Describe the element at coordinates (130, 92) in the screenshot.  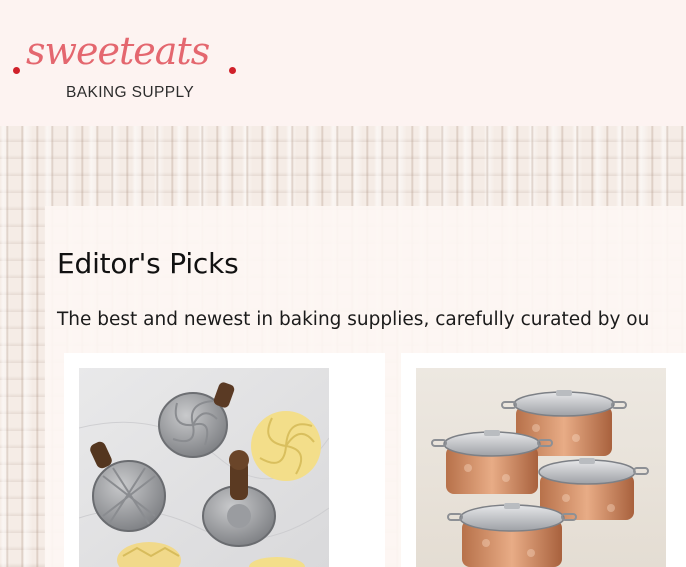
I see `logo-tagline: BAKING SUPPLY` at that location.